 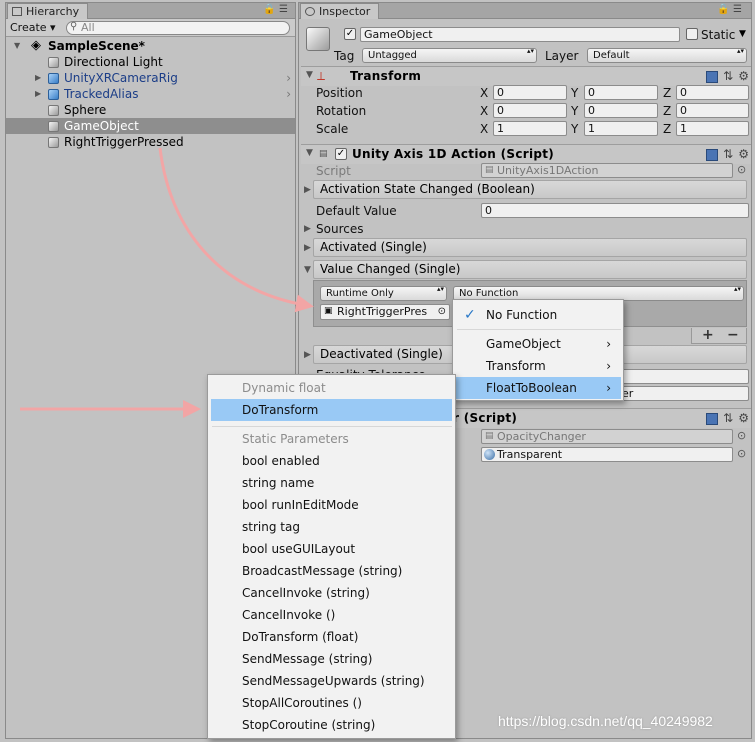 I want to click on position-y-field: 0, so click(x=621, y=92).